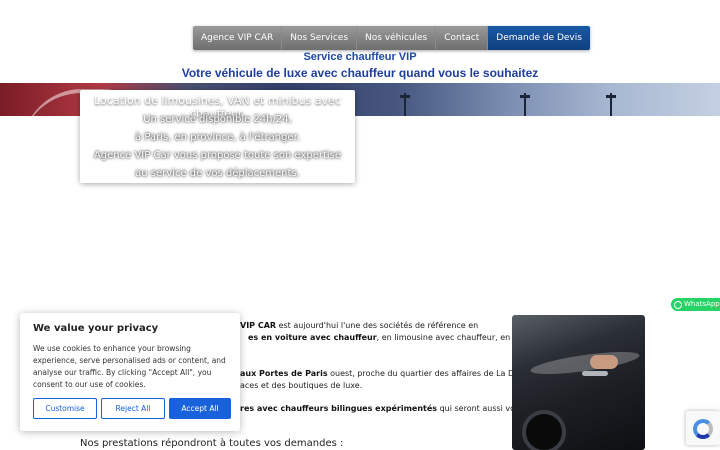 The height and width of the screenshot is (450, 720). What do you see at coordinates (217, 119) in the screenshot?
I see `hero-line-1: Un service disponible 24h/24,` at bounding box center [217, 119].